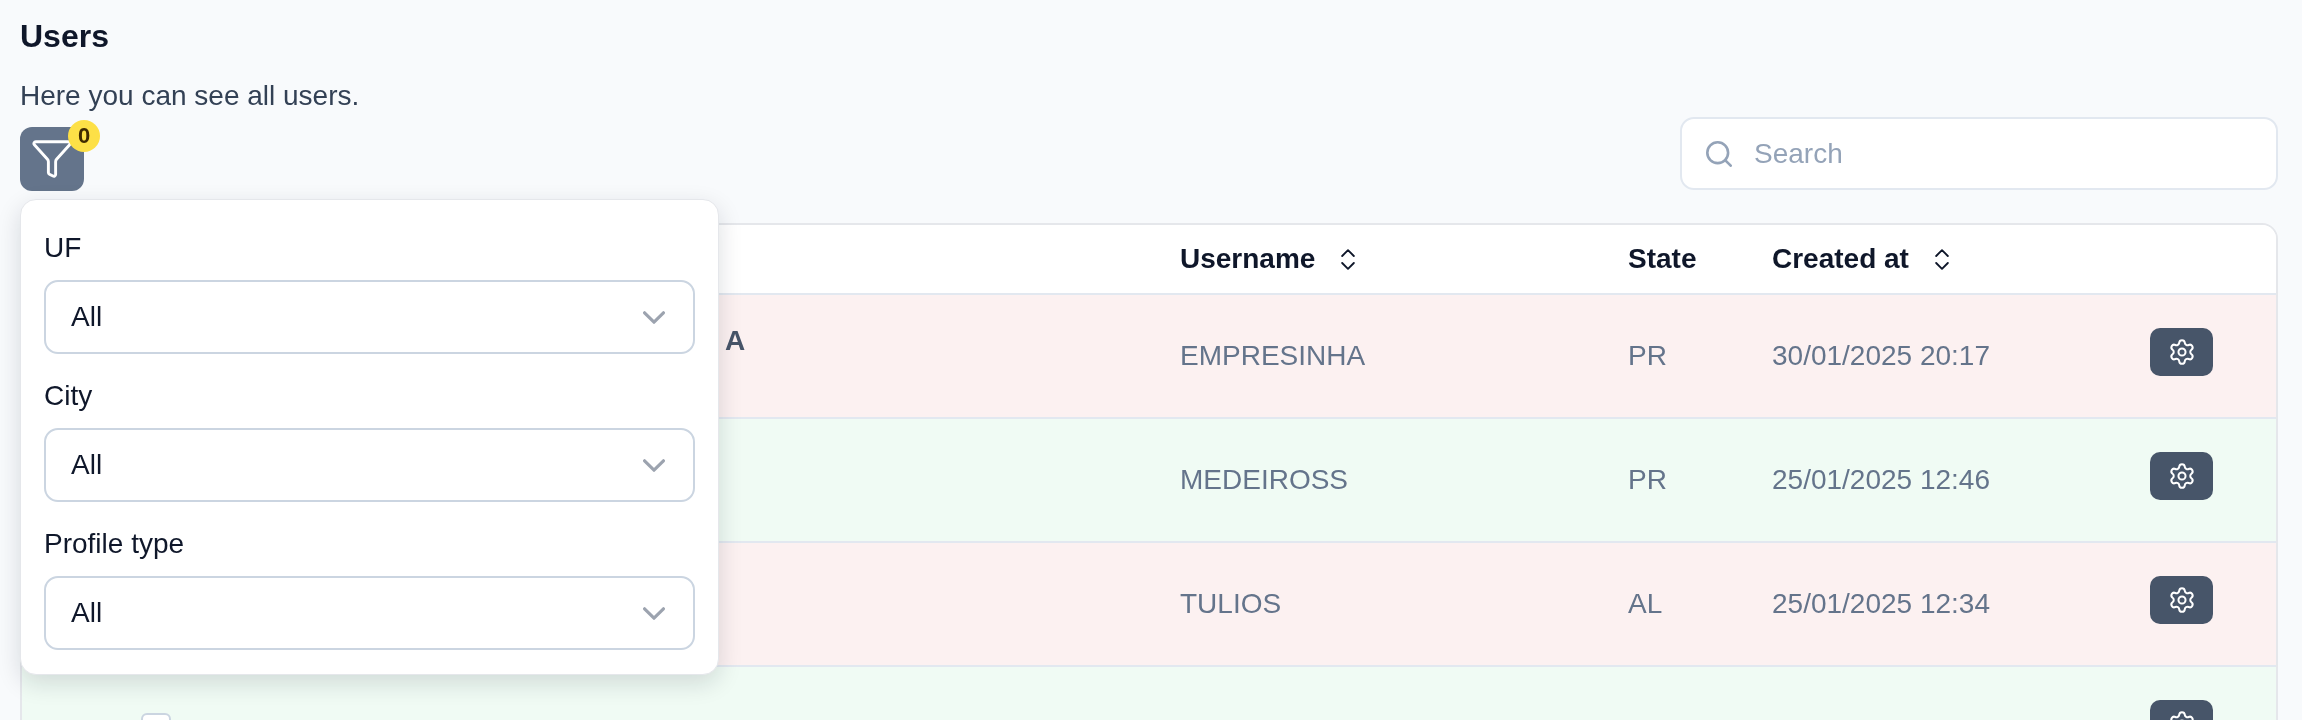 The width and height of the screenshot is (2302, 720). Describe the element at coordinates (1273, 356) in the screenshot. I see `table-cell-text: EMPRESINHA` at that location.